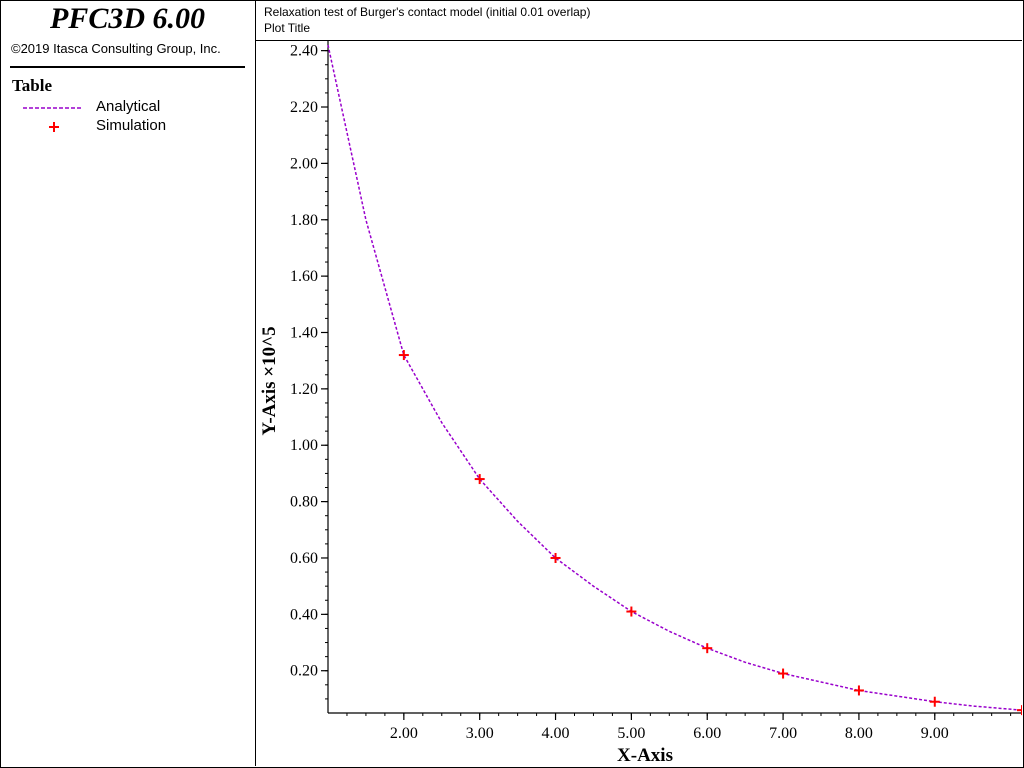 The width and height of the screenshot is (1024, 768). What do you see at coordinates (304, 558) in the screenshot?
I see `y-tick-label: 0.60` at bounding box center [304, 558].